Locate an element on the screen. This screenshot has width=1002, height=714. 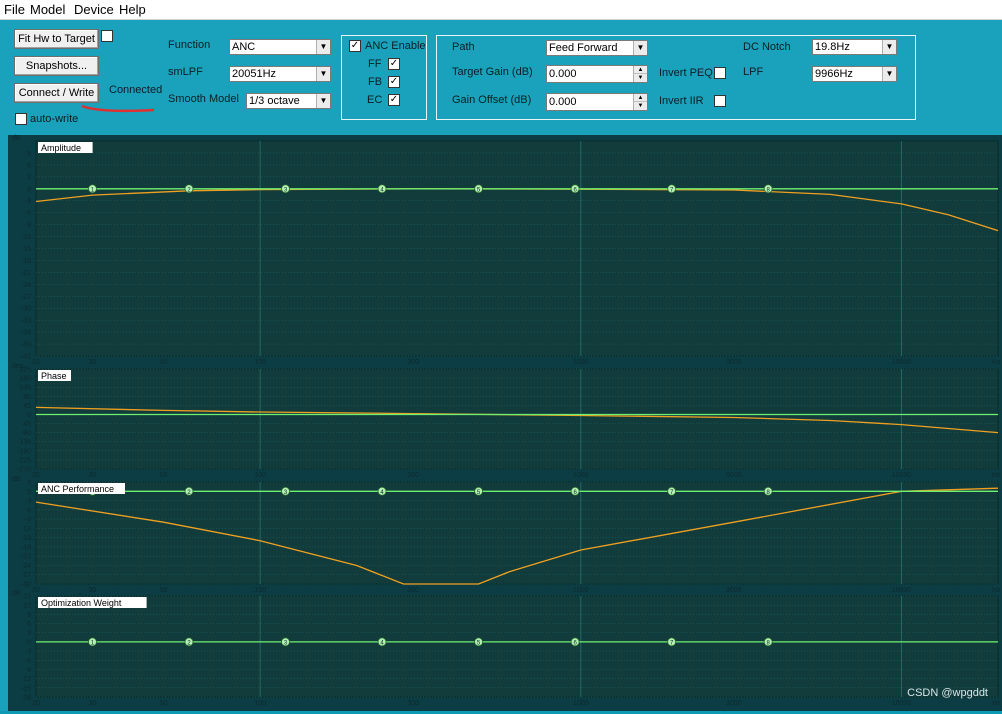
y-unit-label: deg is located at coordinates (18, 366).